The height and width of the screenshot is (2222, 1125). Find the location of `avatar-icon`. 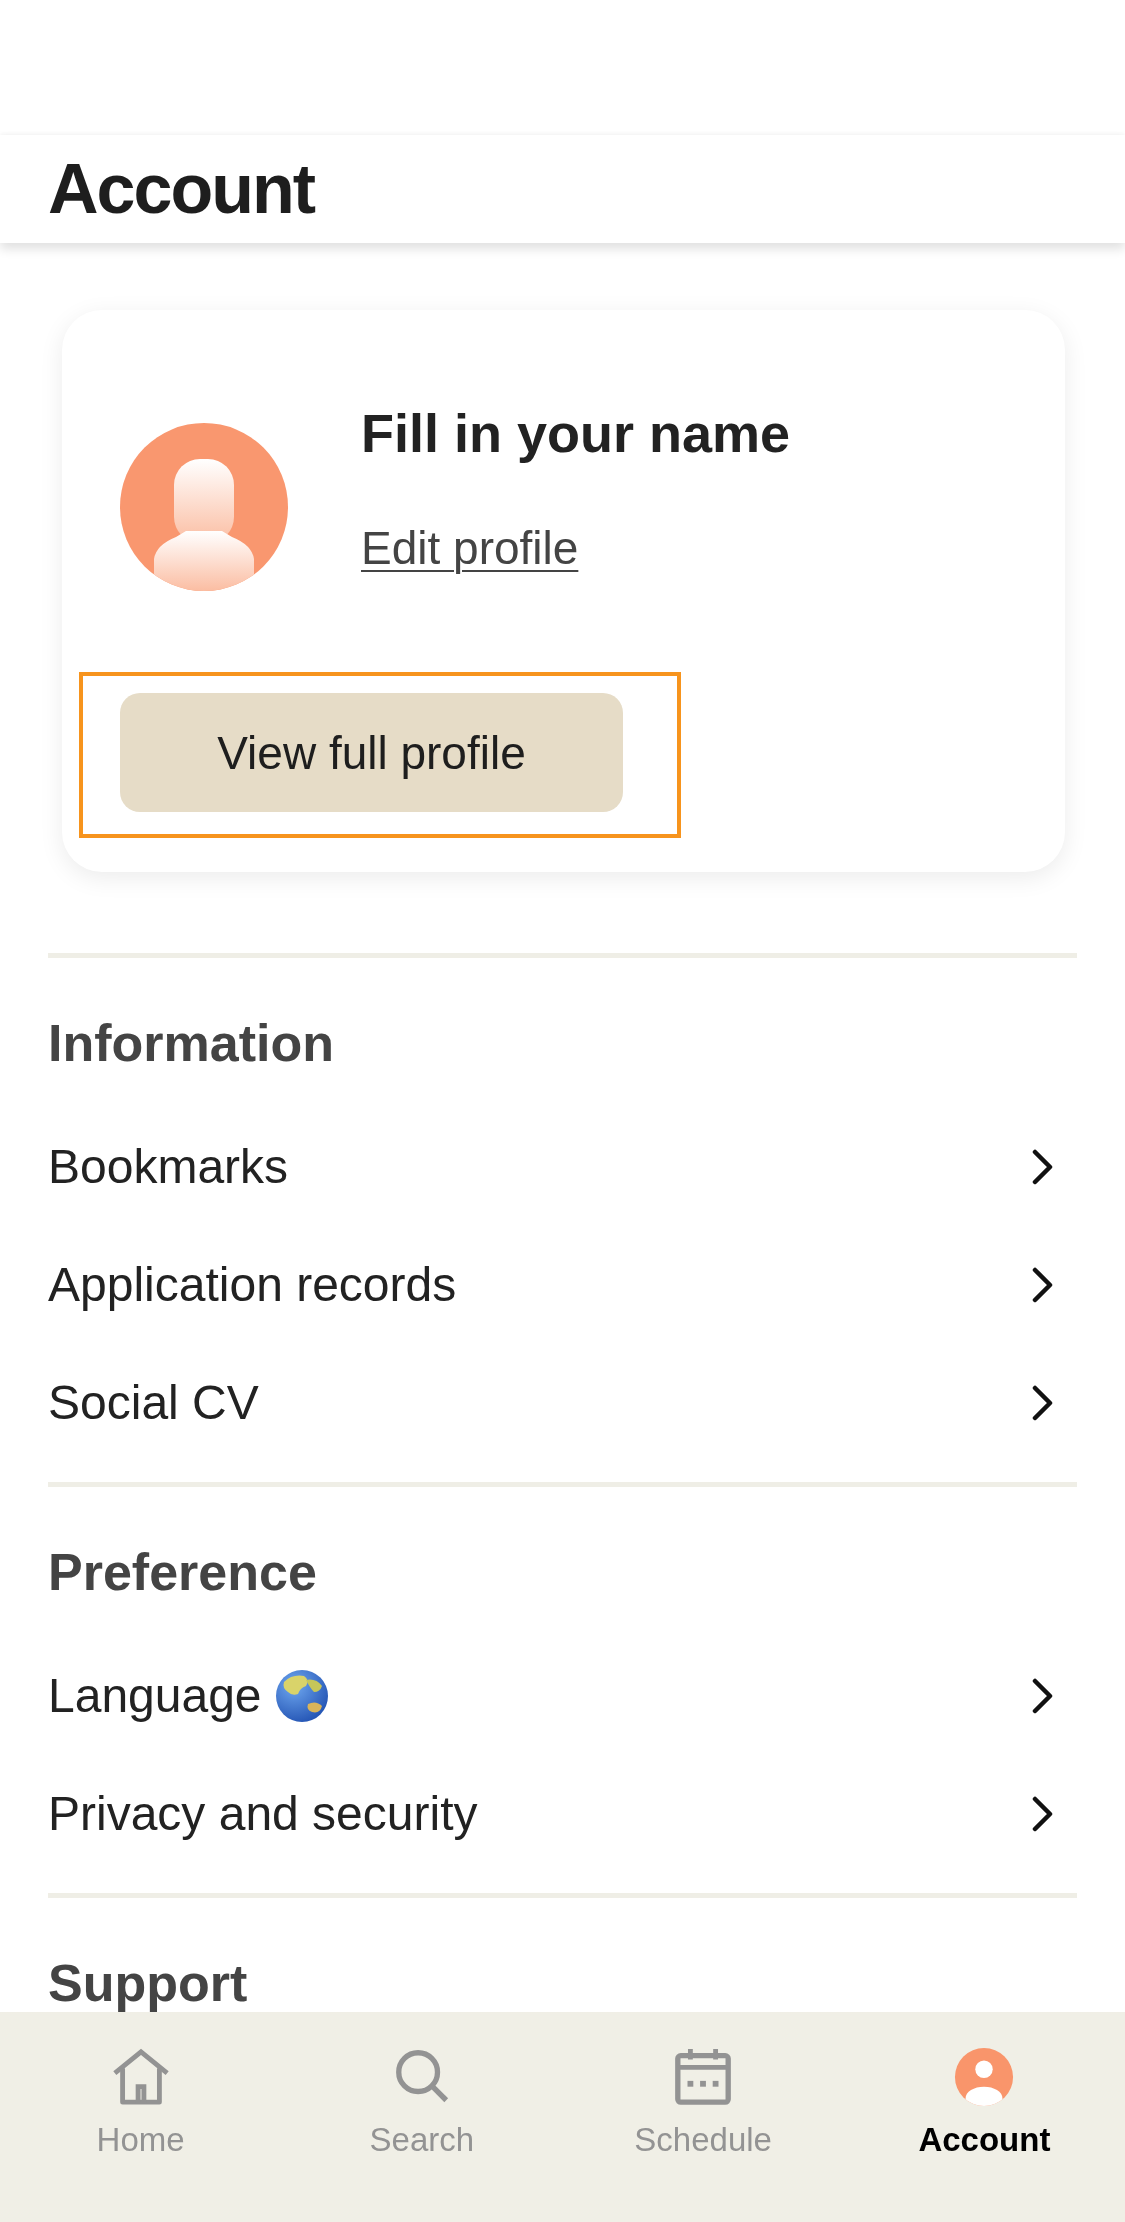

avatar-icon is located at coordinates (204, 507).